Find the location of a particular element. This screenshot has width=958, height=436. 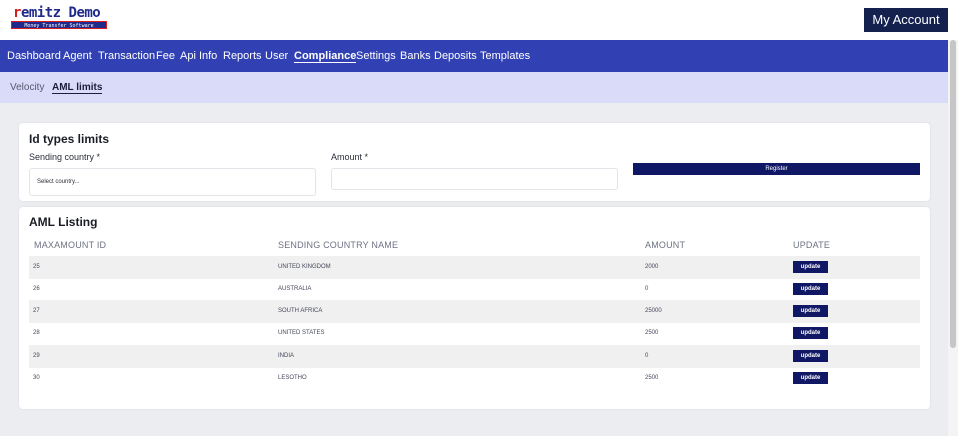

subnav-item-aml-limits: AML limits is located at coordinates (77, 87).